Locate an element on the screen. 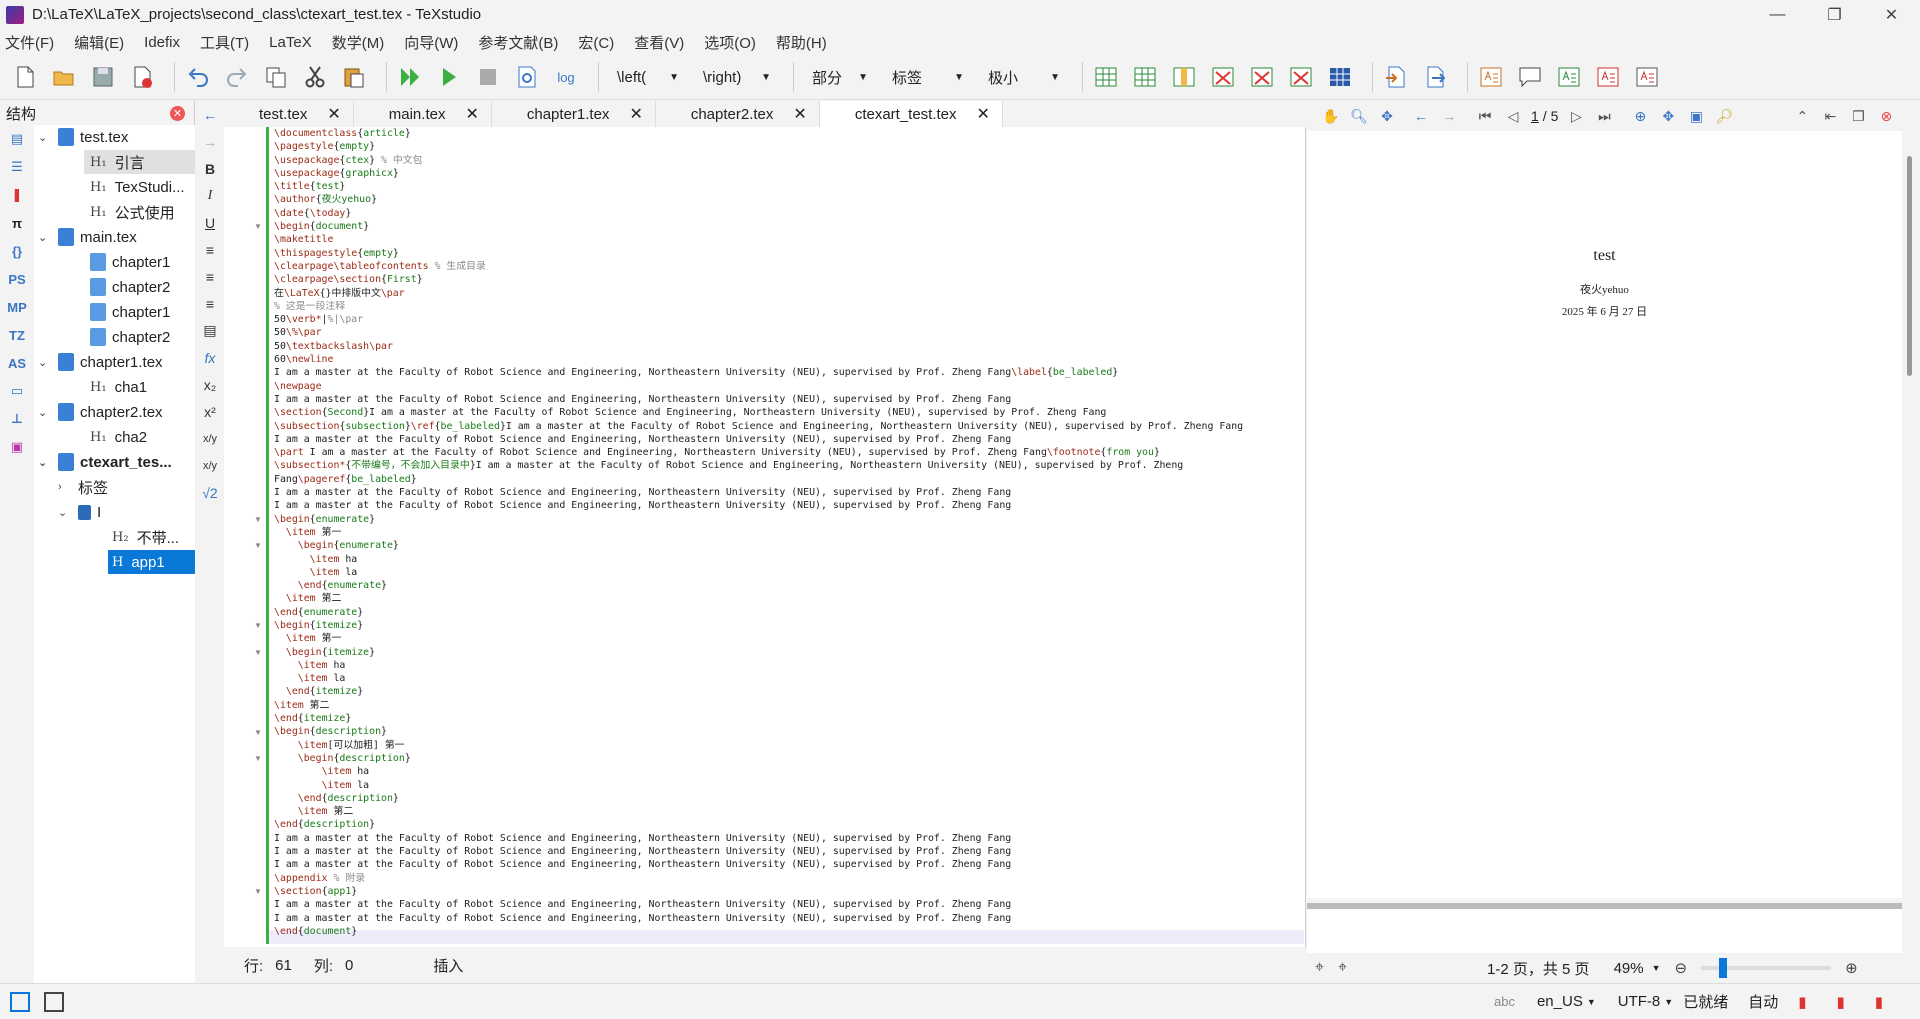 This screenshot has width=1920, height=1019. collapse-up-icon: ⌃ is located at coordinates (1802, 116).